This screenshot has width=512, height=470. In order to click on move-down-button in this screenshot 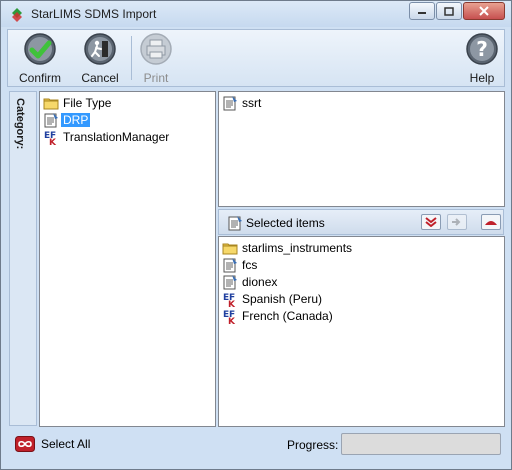, I will do `click(431, 222)`.